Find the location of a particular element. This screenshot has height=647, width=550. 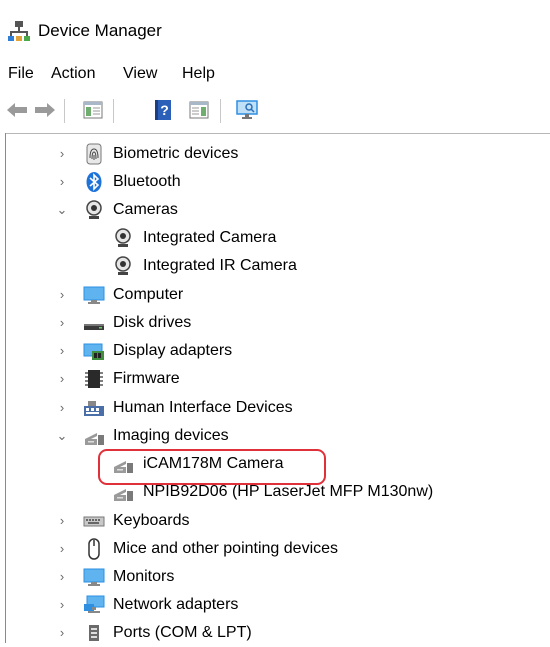

fingerprint-icon is located at coordinates (94, 154).